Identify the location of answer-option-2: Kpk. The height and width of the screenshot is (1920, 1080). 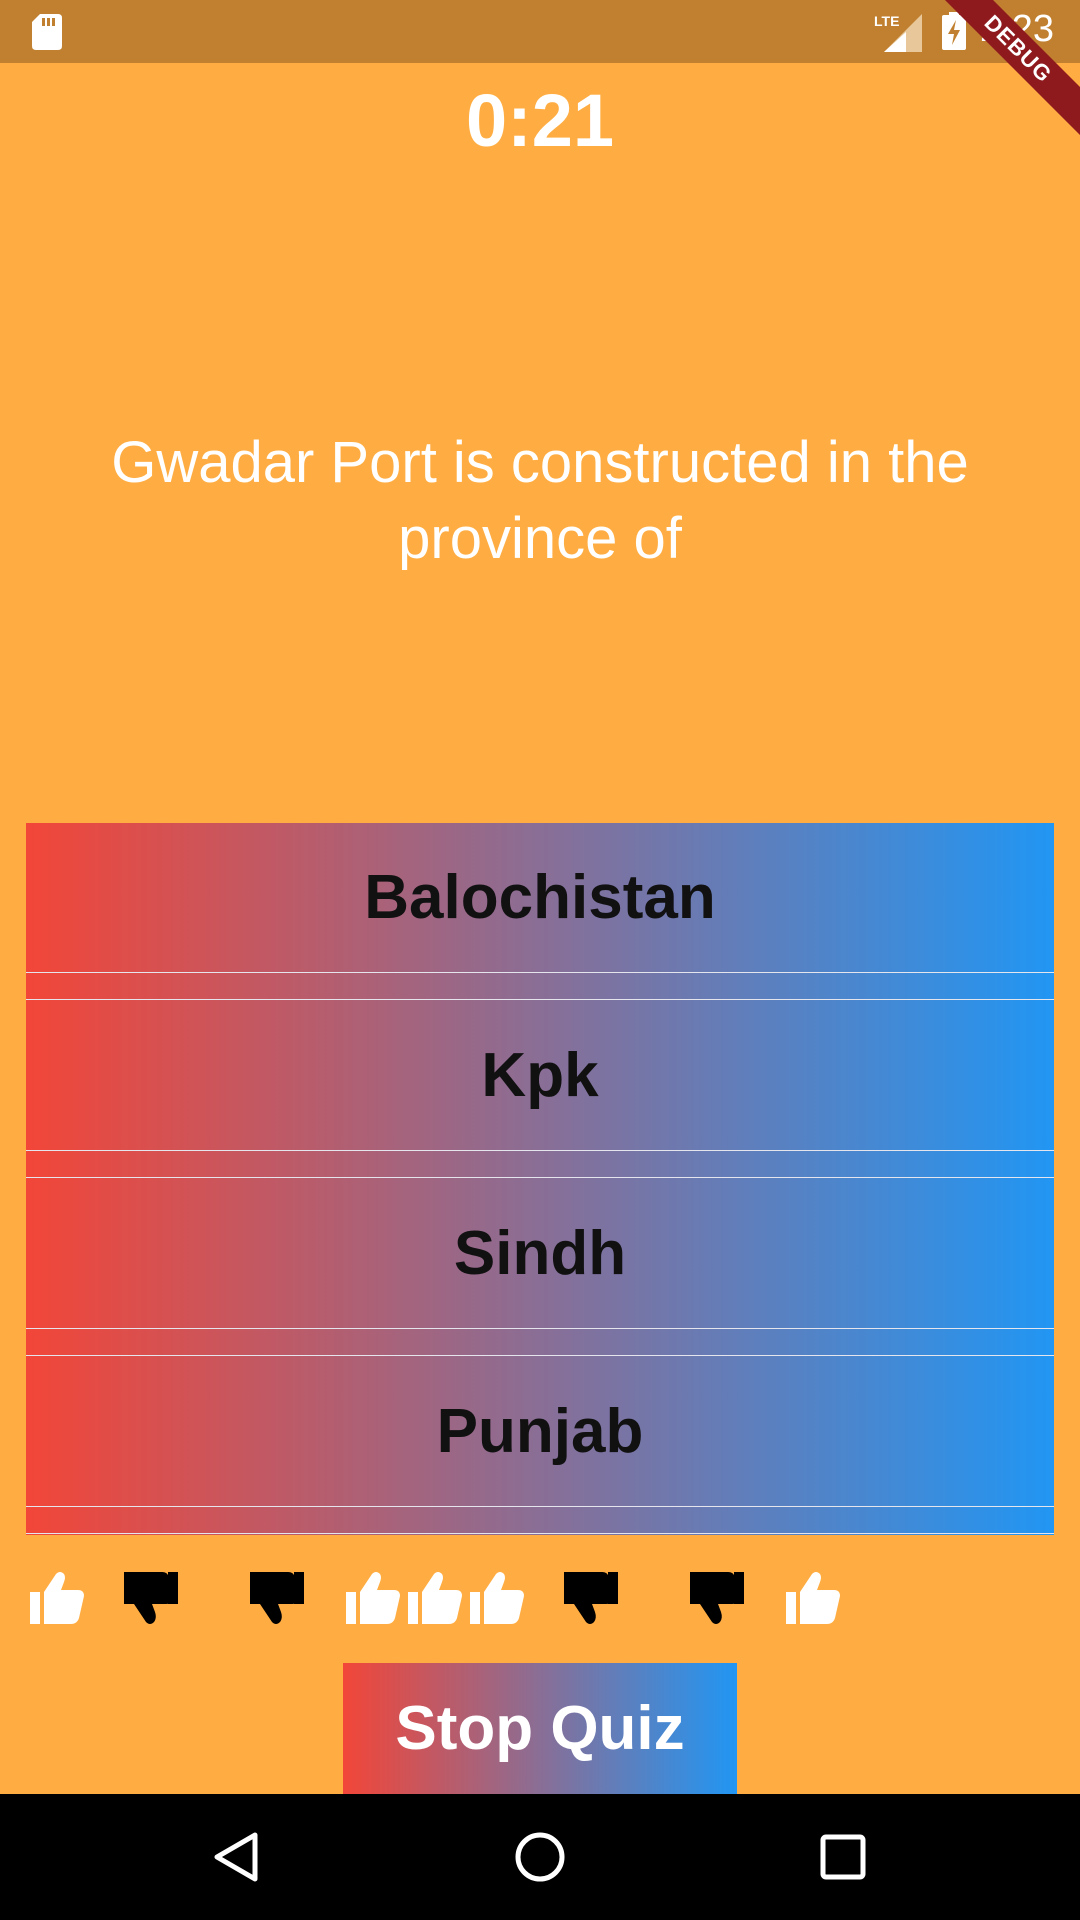
(540, 1090).